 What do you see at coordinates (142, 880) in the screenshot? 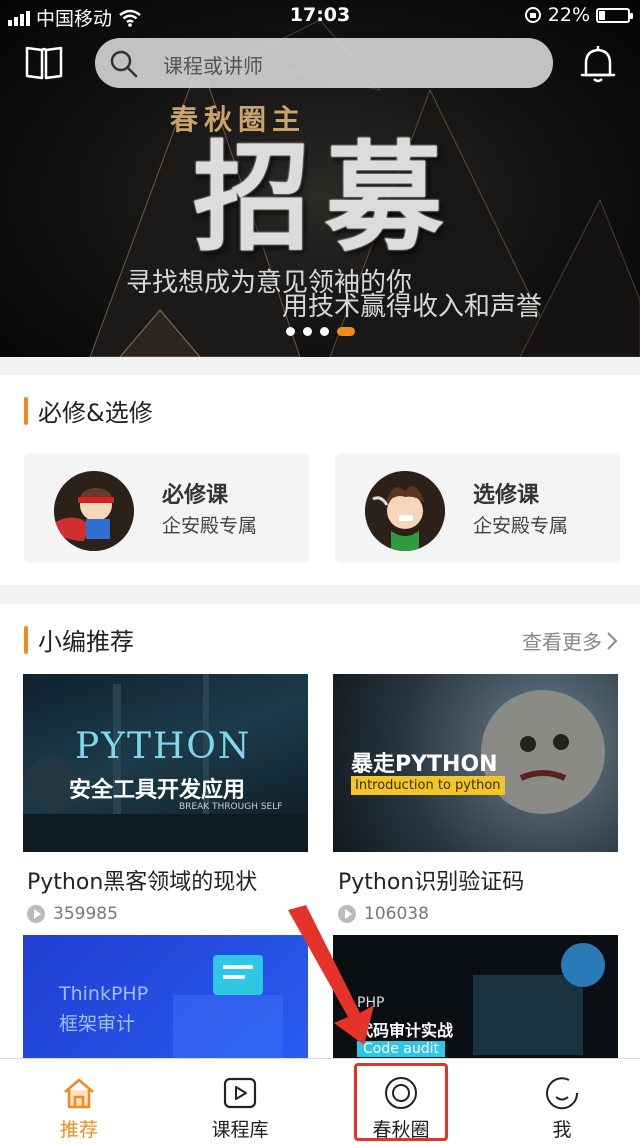
I see `video-title: Python黑客领域的现状` at bounding box center [142, 880].